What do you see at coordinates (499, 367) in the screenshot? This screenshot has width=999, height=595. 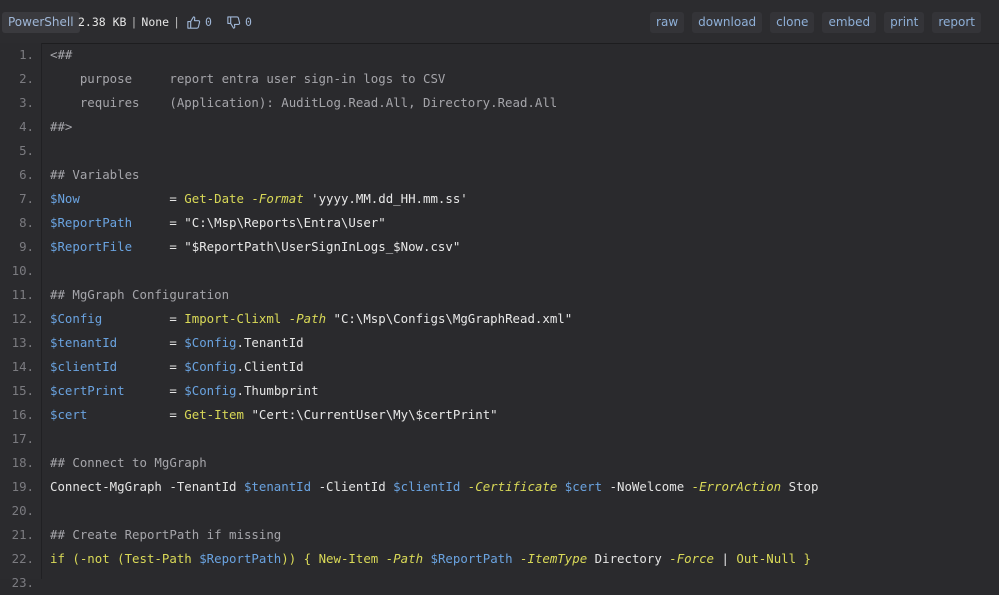 I see `code-line: 14. $clientId = $Config.ClientId` at bounding box center [499, 367].